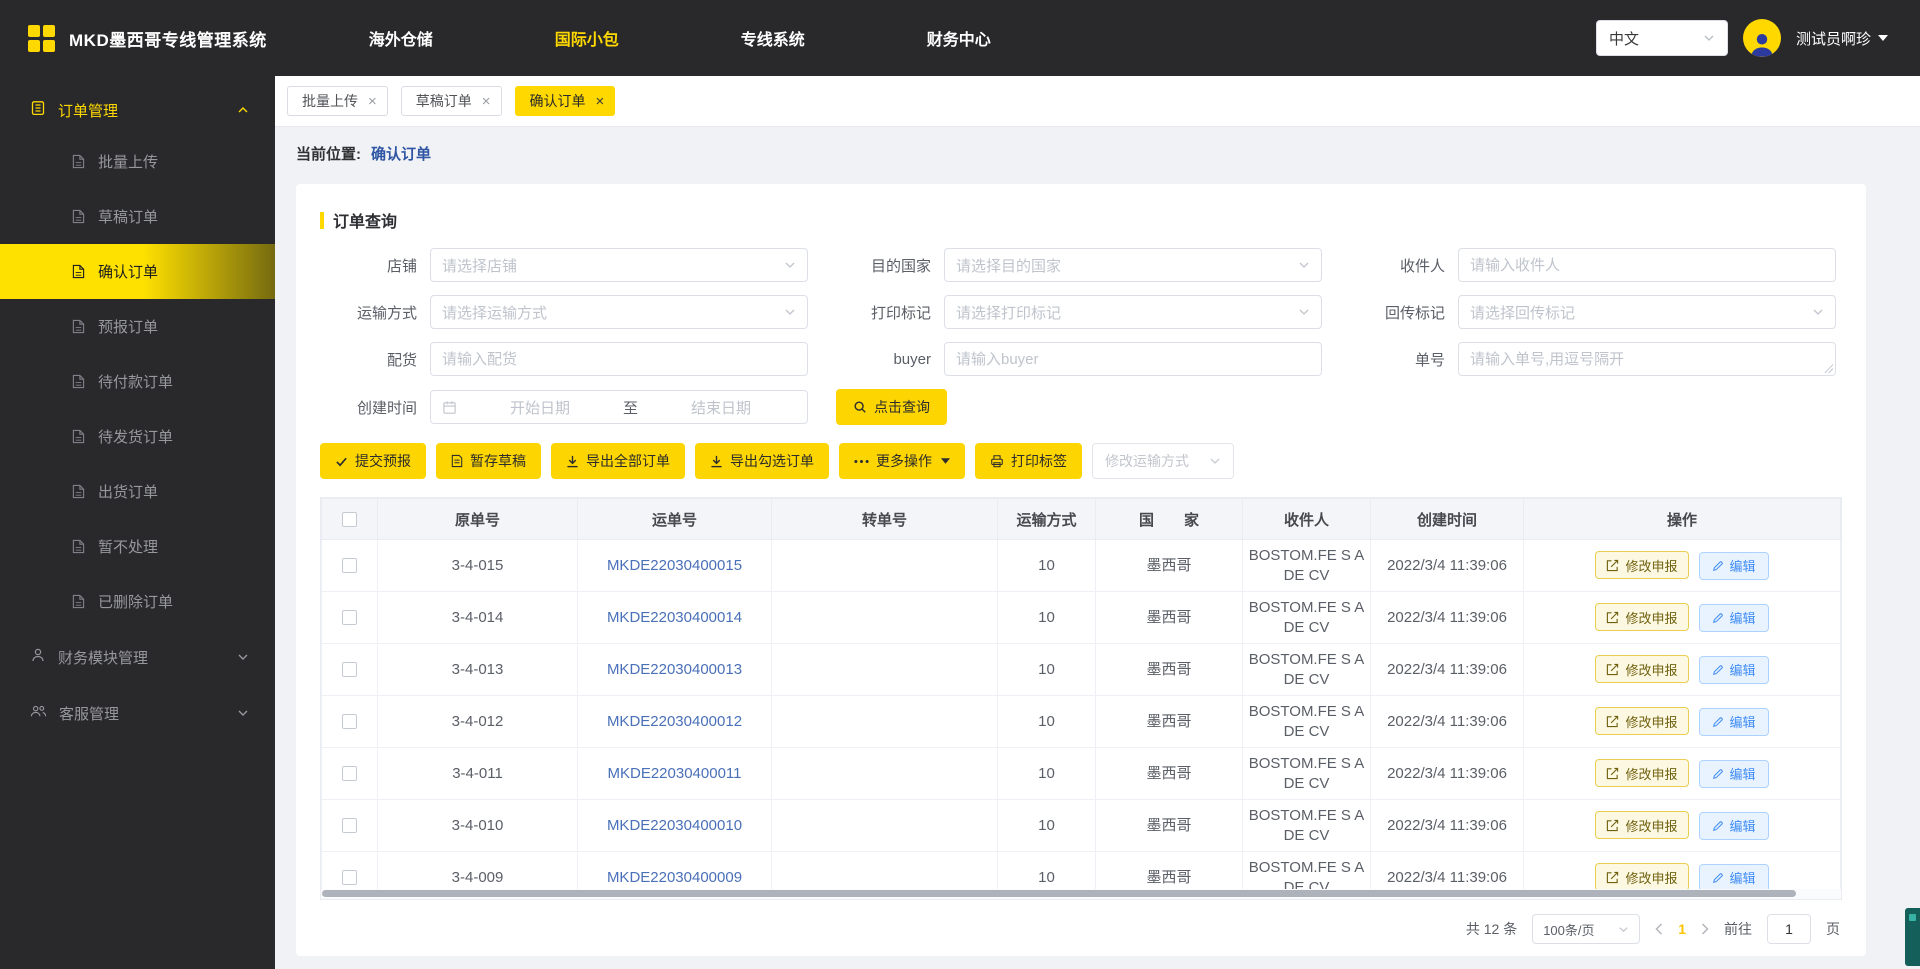 This screenshot has width=1920, height=969. Describe the element at coordinates (860, 407) in the screenshot. I see `search-icon` at that location.